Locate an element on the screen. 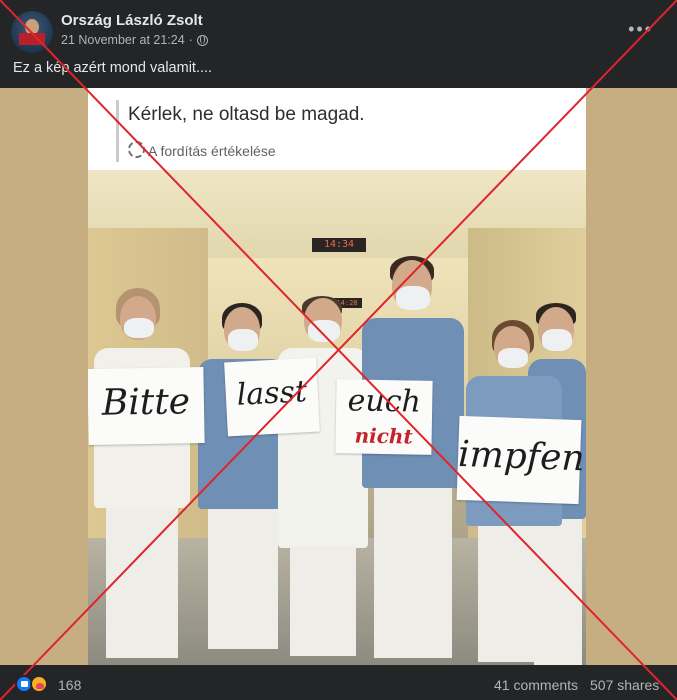 The height and width of the screenshot is (700, 677). sign-bitte: Bitte is located at coordinates (146, 406).